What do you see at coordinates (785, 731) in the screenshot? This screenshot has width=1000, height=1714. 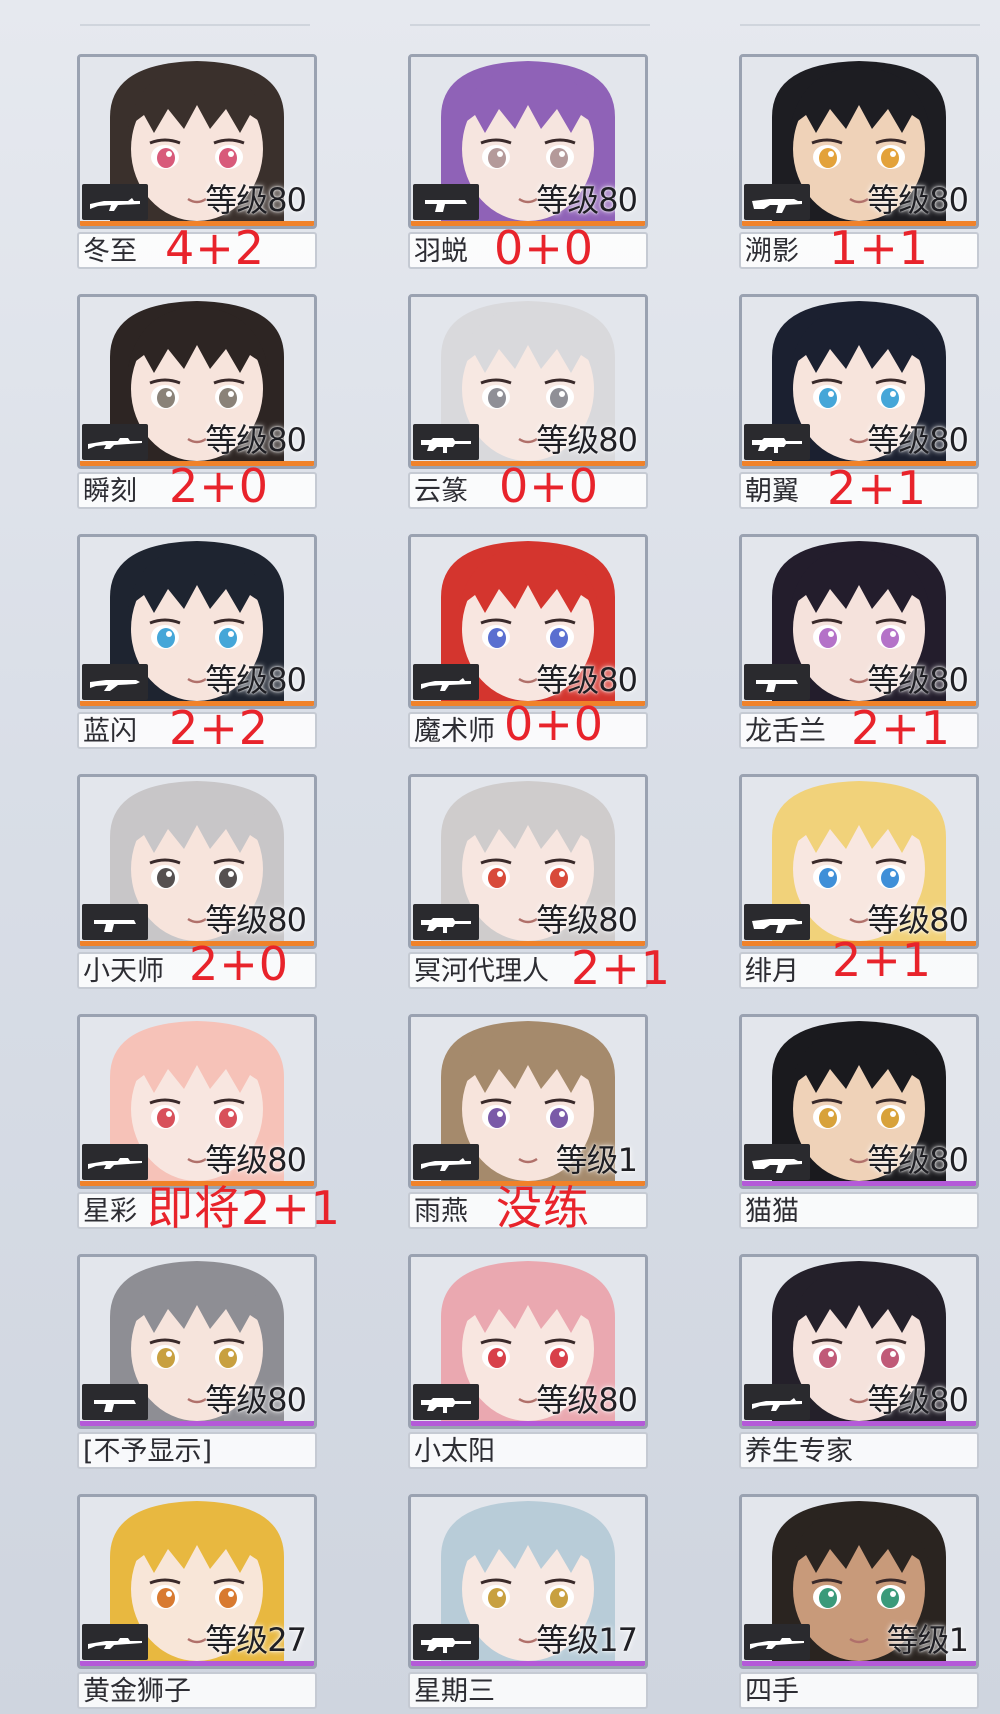 I see `doll-name: 龙舌兰` at bounding box center [785, 731].